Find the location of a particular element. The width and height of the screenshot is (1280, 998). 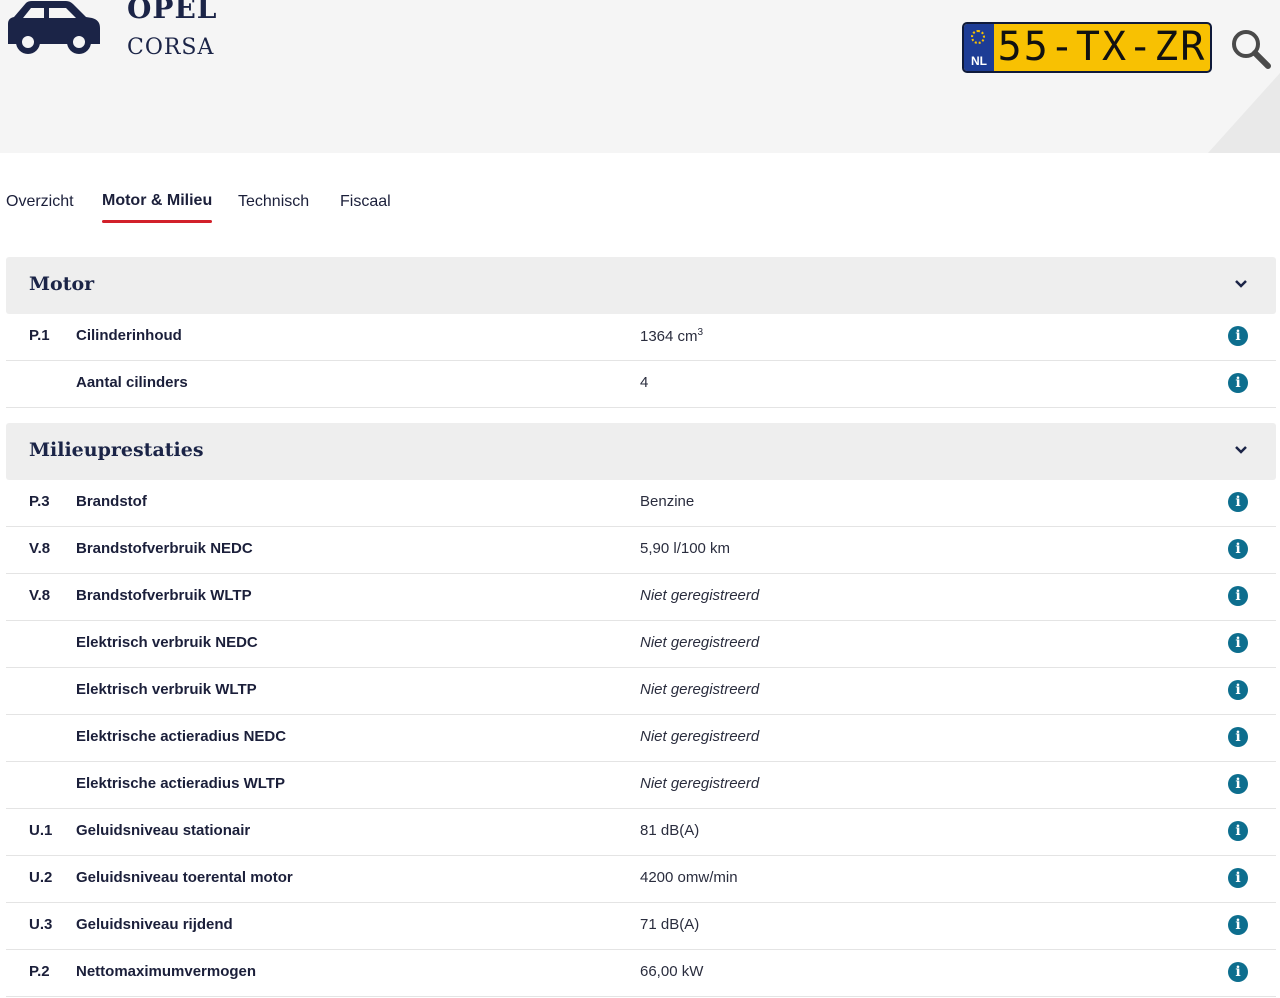

row-value-superscript: 3 is located at coordinates (700, 332).